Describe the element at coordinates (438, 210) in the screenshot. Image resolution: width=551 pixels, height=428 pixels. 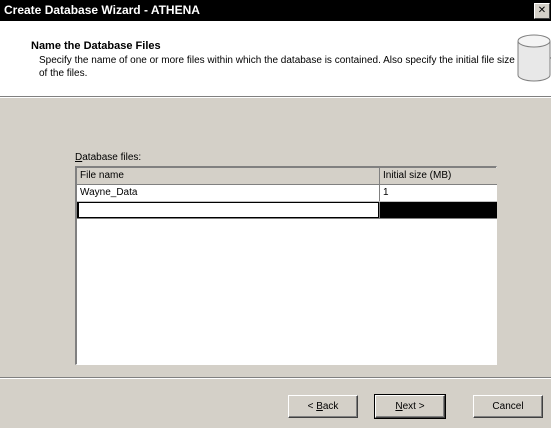
I see `initial-size-selected-cell` at that location.